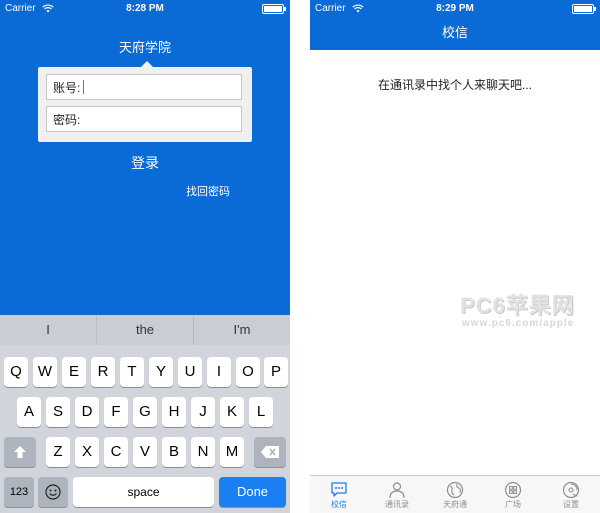 The image size is (600, 513). I want to click on key-g: G, so click(145, 412).